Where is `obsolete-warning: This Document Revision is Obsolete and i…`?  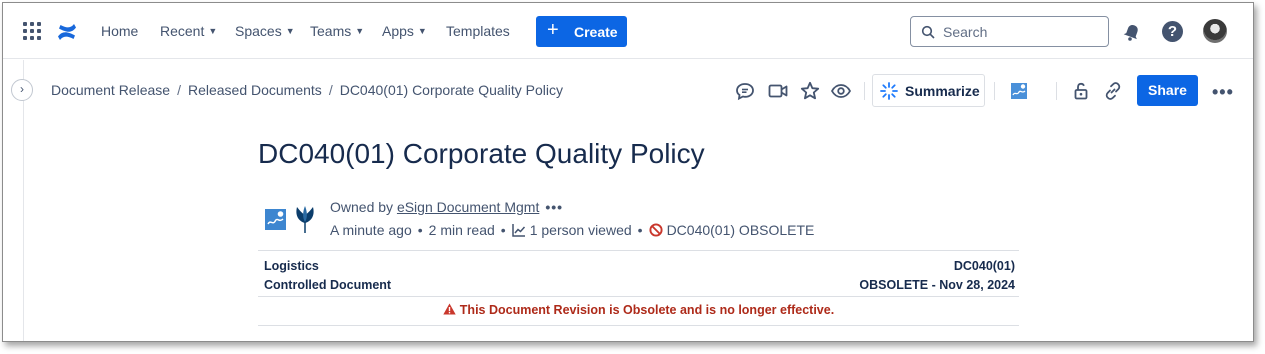
obsolete-warning: This Document Revision is Obsolete and i… is located at coordinates (638, 310).